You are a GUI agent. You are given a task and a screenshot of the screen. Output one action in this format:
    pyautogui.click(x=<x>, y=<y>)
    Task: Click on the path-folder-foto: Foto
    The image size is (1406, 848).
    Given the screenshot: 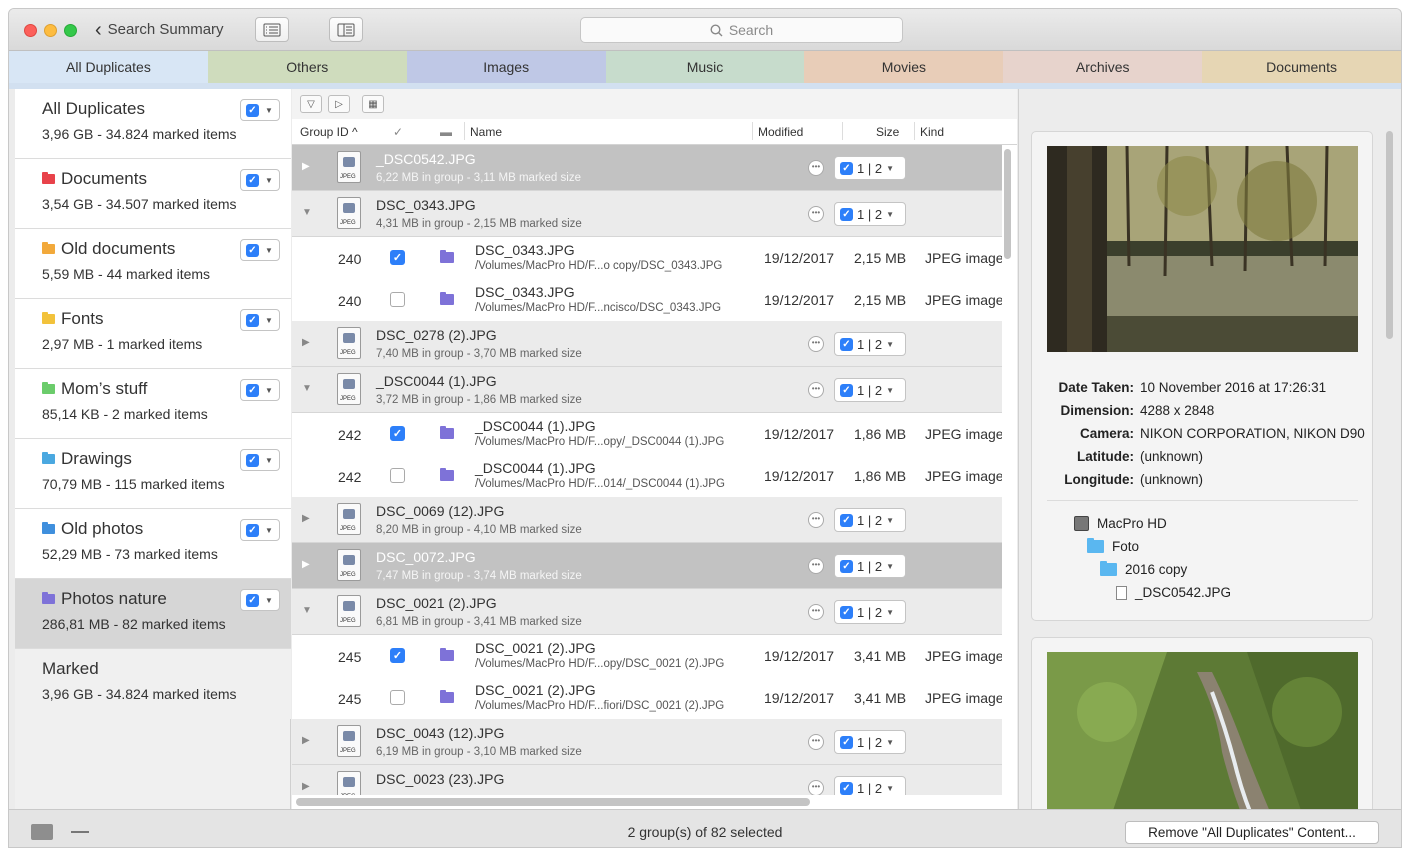 What is the action you would take?
    pyautogui.click(x=1113, y=546)
    